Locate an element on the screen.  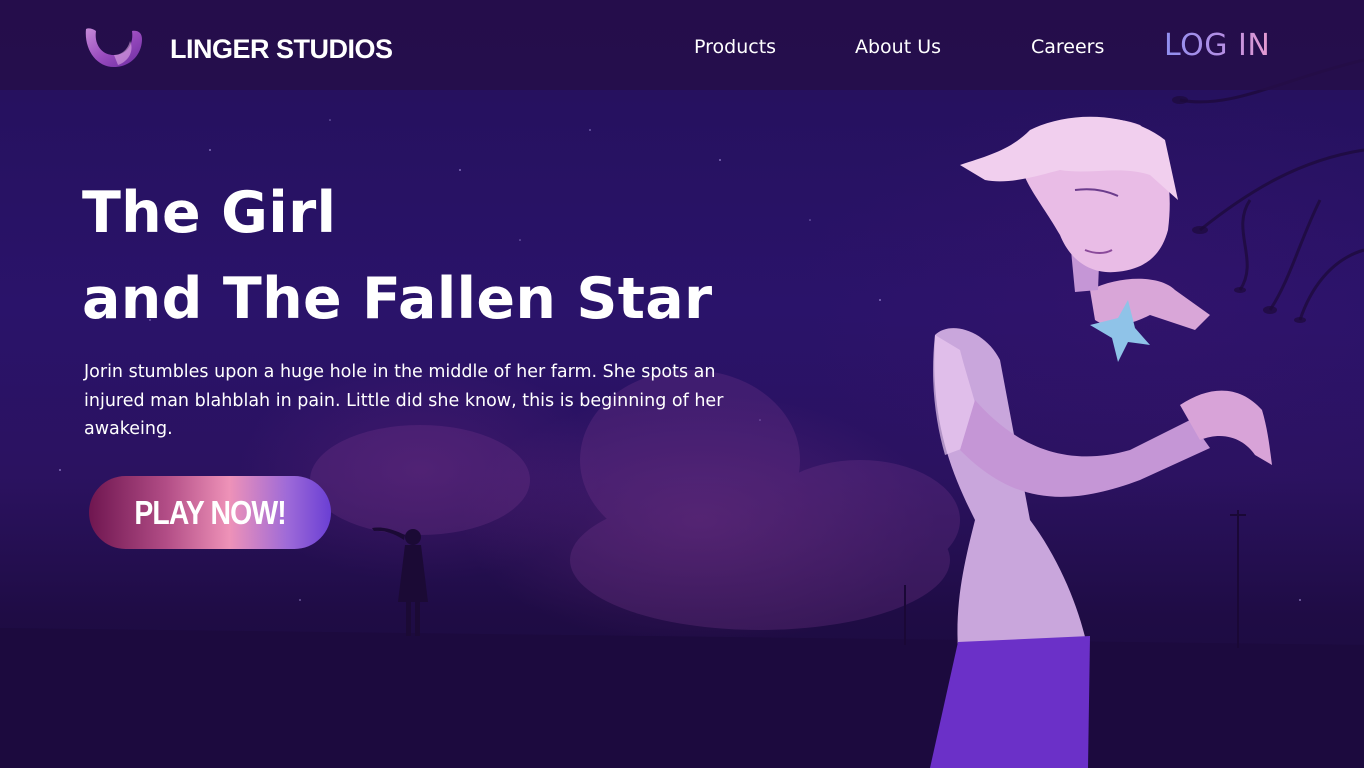
hero-title-line-1: The Girl is located at coordinates (209, 213).